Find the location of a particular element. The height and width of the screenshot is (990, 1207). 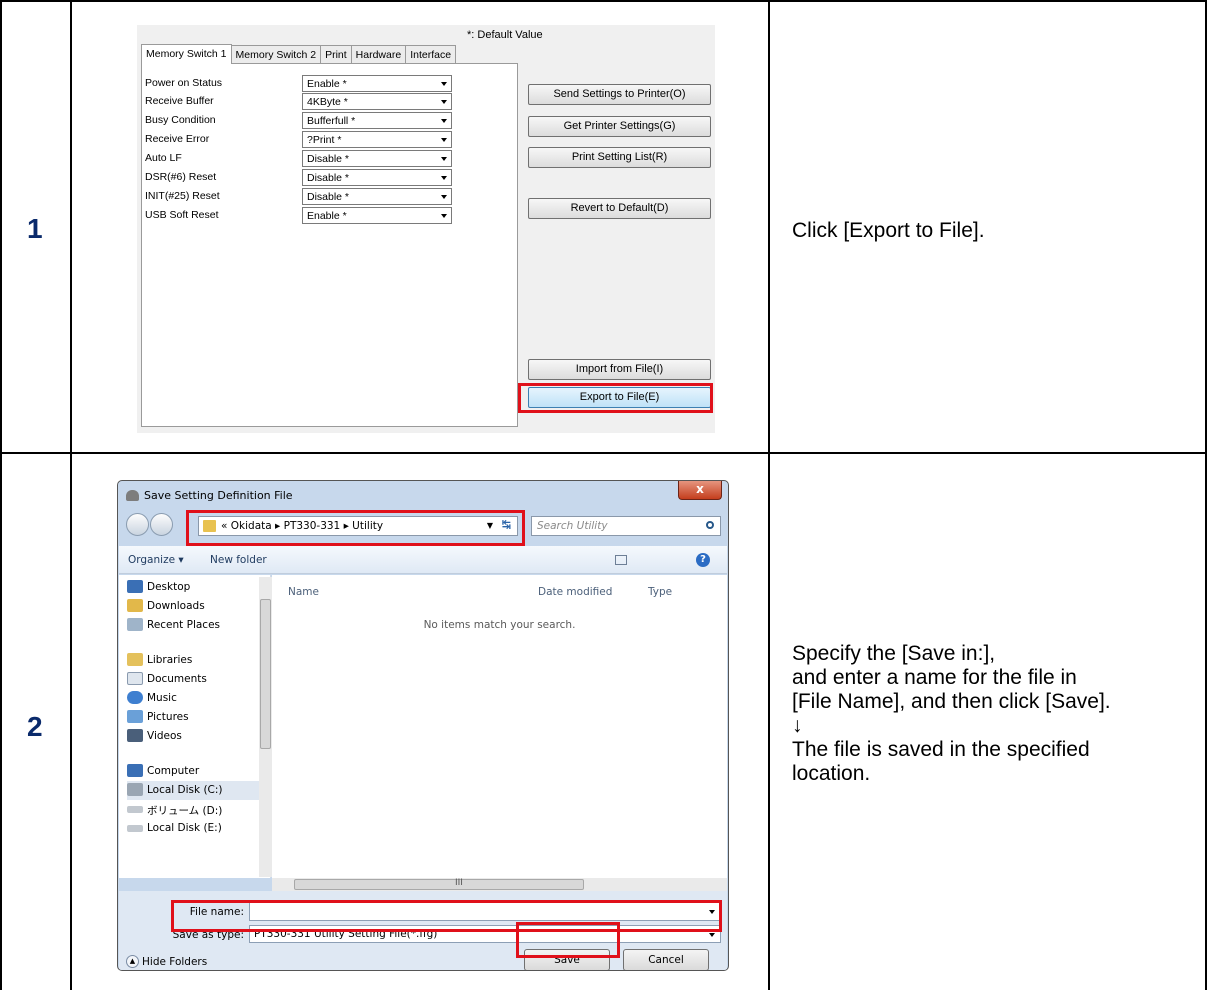

print-setting-list-button: Print Setting List(R) is located at coordinates (619, 157).